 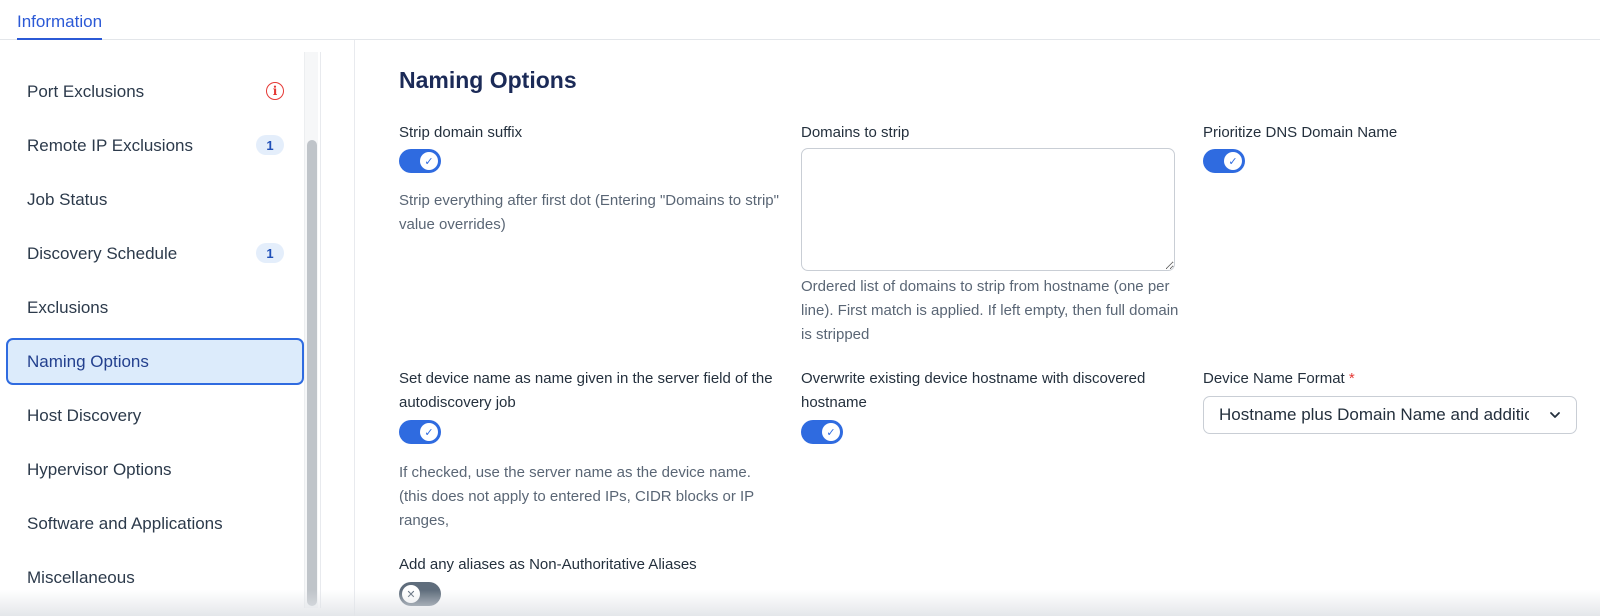 I want to click on page-title: Naming Options, so click(x=488, y=80).